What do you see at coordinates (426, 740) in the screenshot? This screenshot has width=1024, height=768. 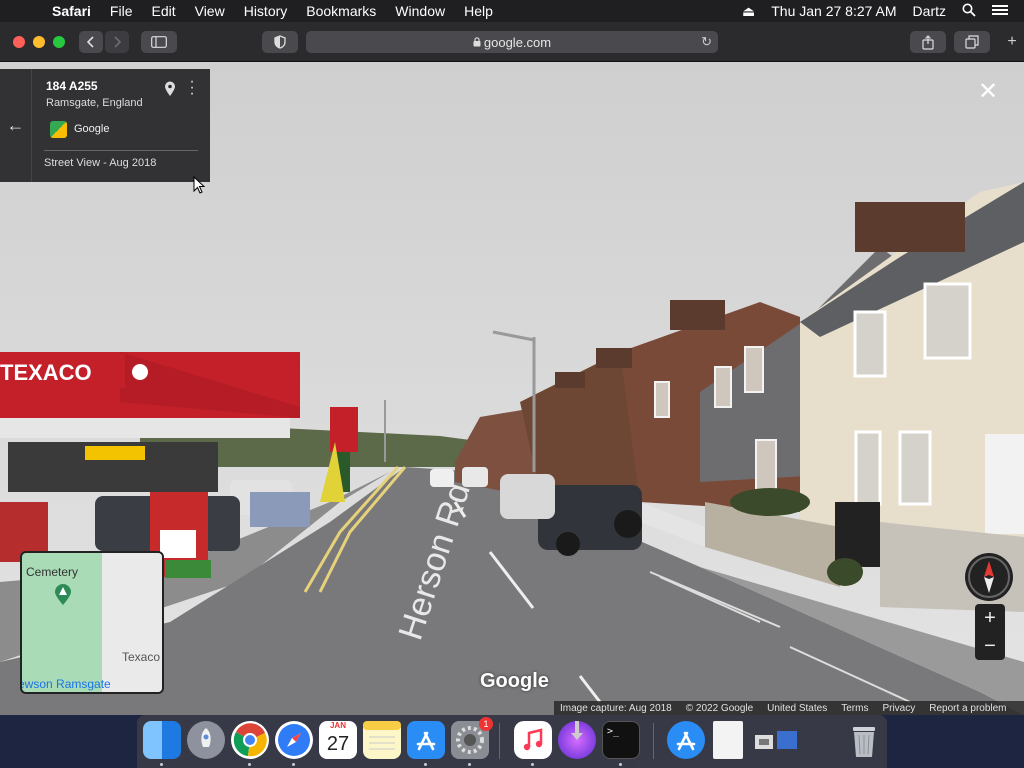 I see `app-store-icon` at bounding box center [426, 740].